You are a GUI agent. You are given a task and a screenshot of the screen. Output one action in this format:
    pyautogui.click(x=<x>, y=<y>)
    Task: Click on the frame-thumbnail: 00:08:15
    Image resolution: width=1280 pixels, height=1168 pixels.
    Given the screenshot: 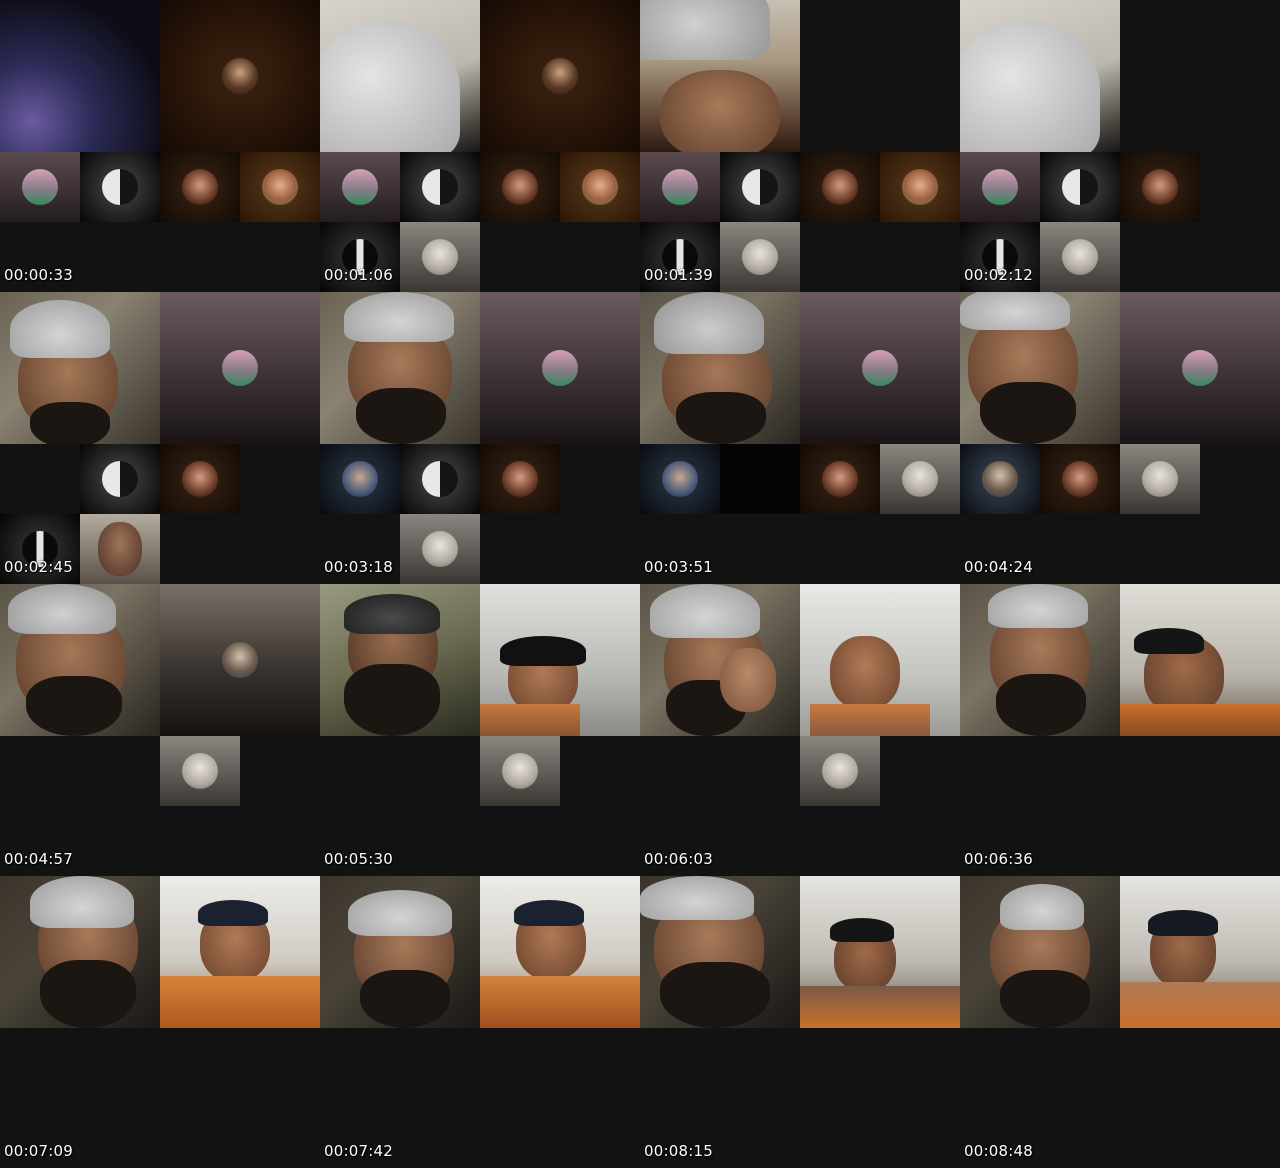 What is the action you would take?
    pyautogui.click(x=800, y=1022)
    